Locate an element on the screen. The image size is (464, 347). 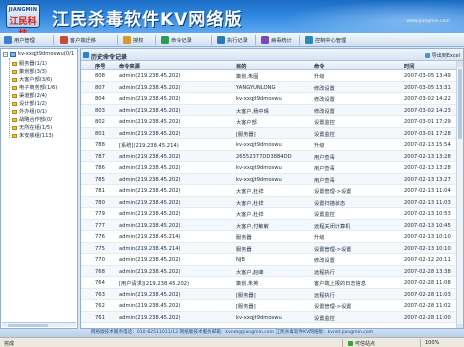
tree-item-design: 设计部(1/2) is located at coordinates (29, 103).